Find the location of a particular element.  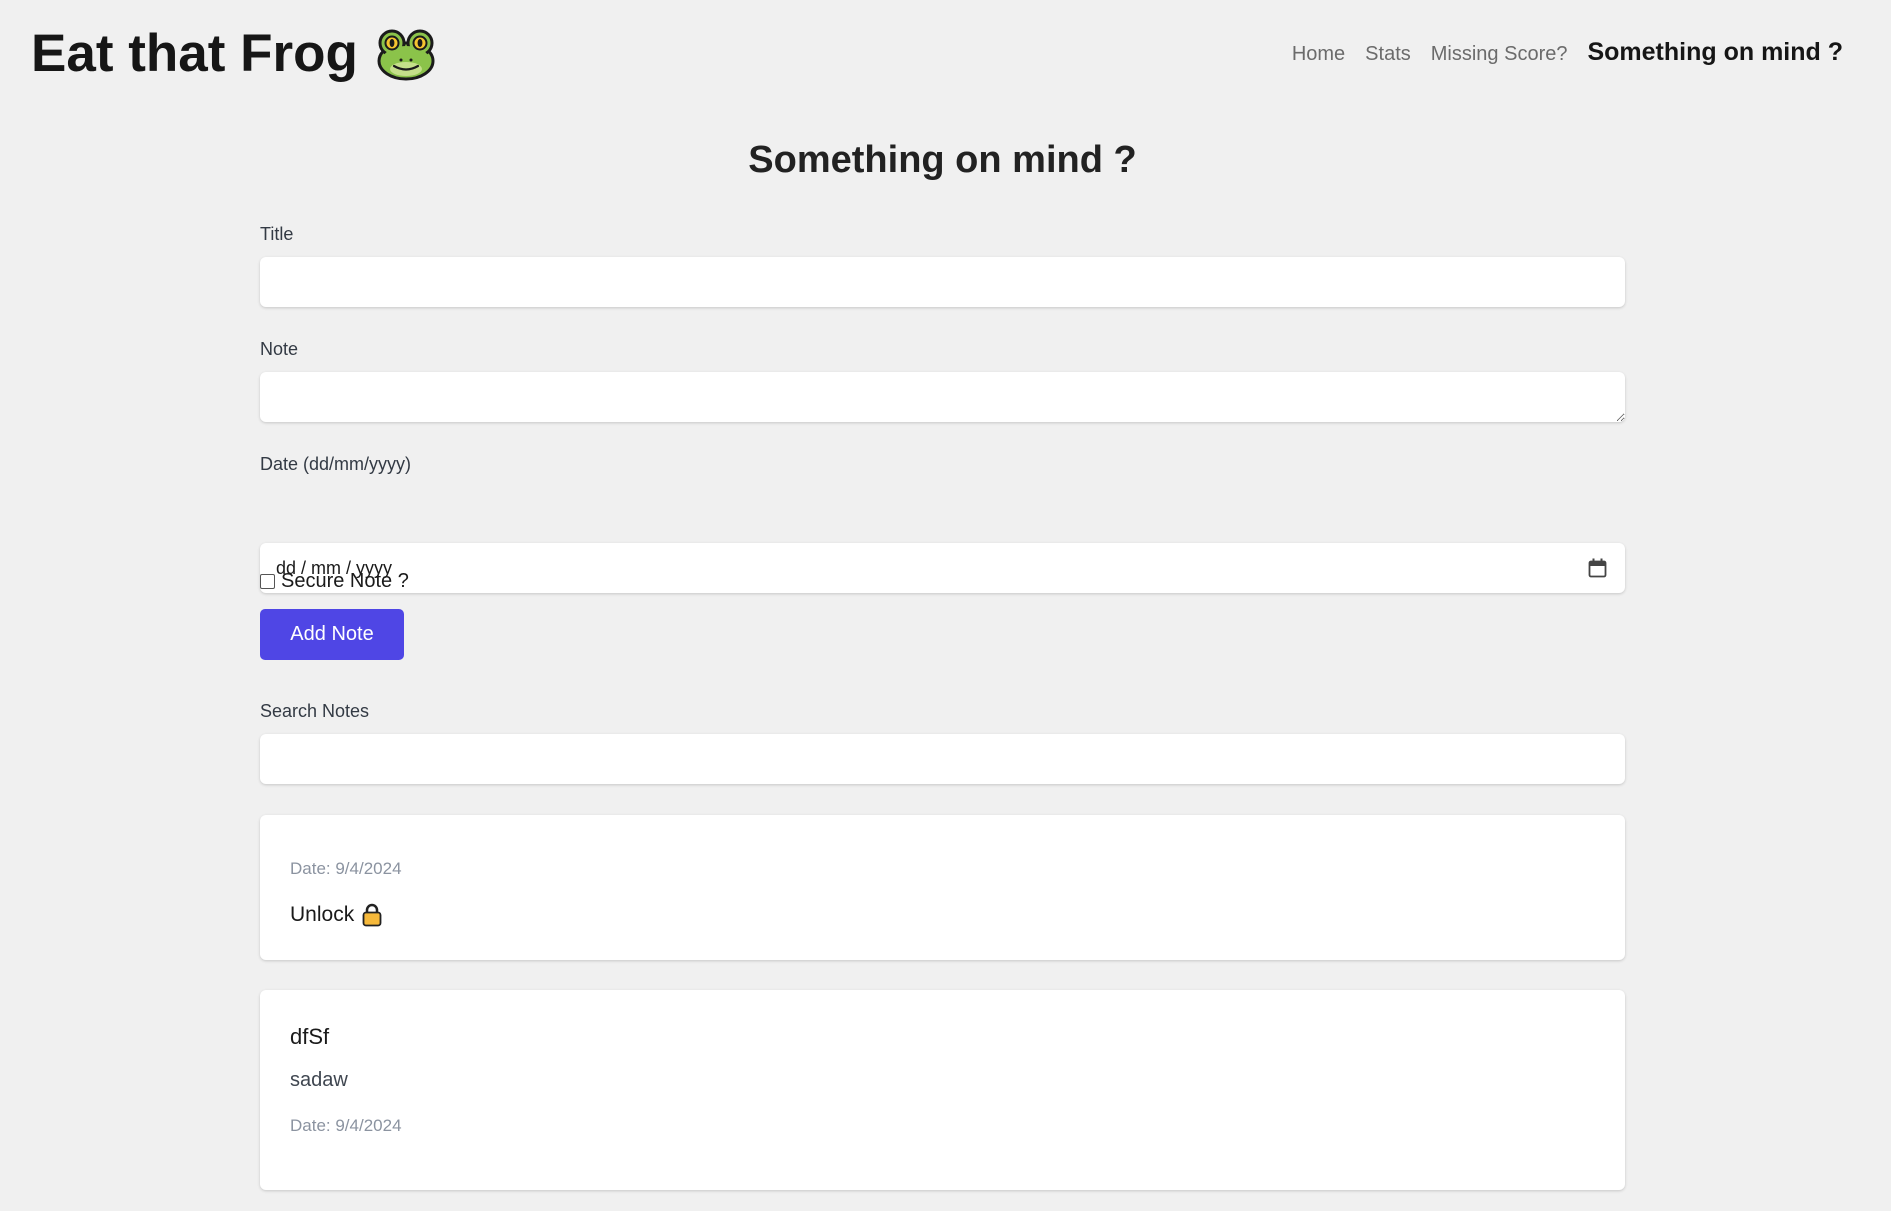

secure-note-row: Secure Note ? is located at coordinates (334, 581).